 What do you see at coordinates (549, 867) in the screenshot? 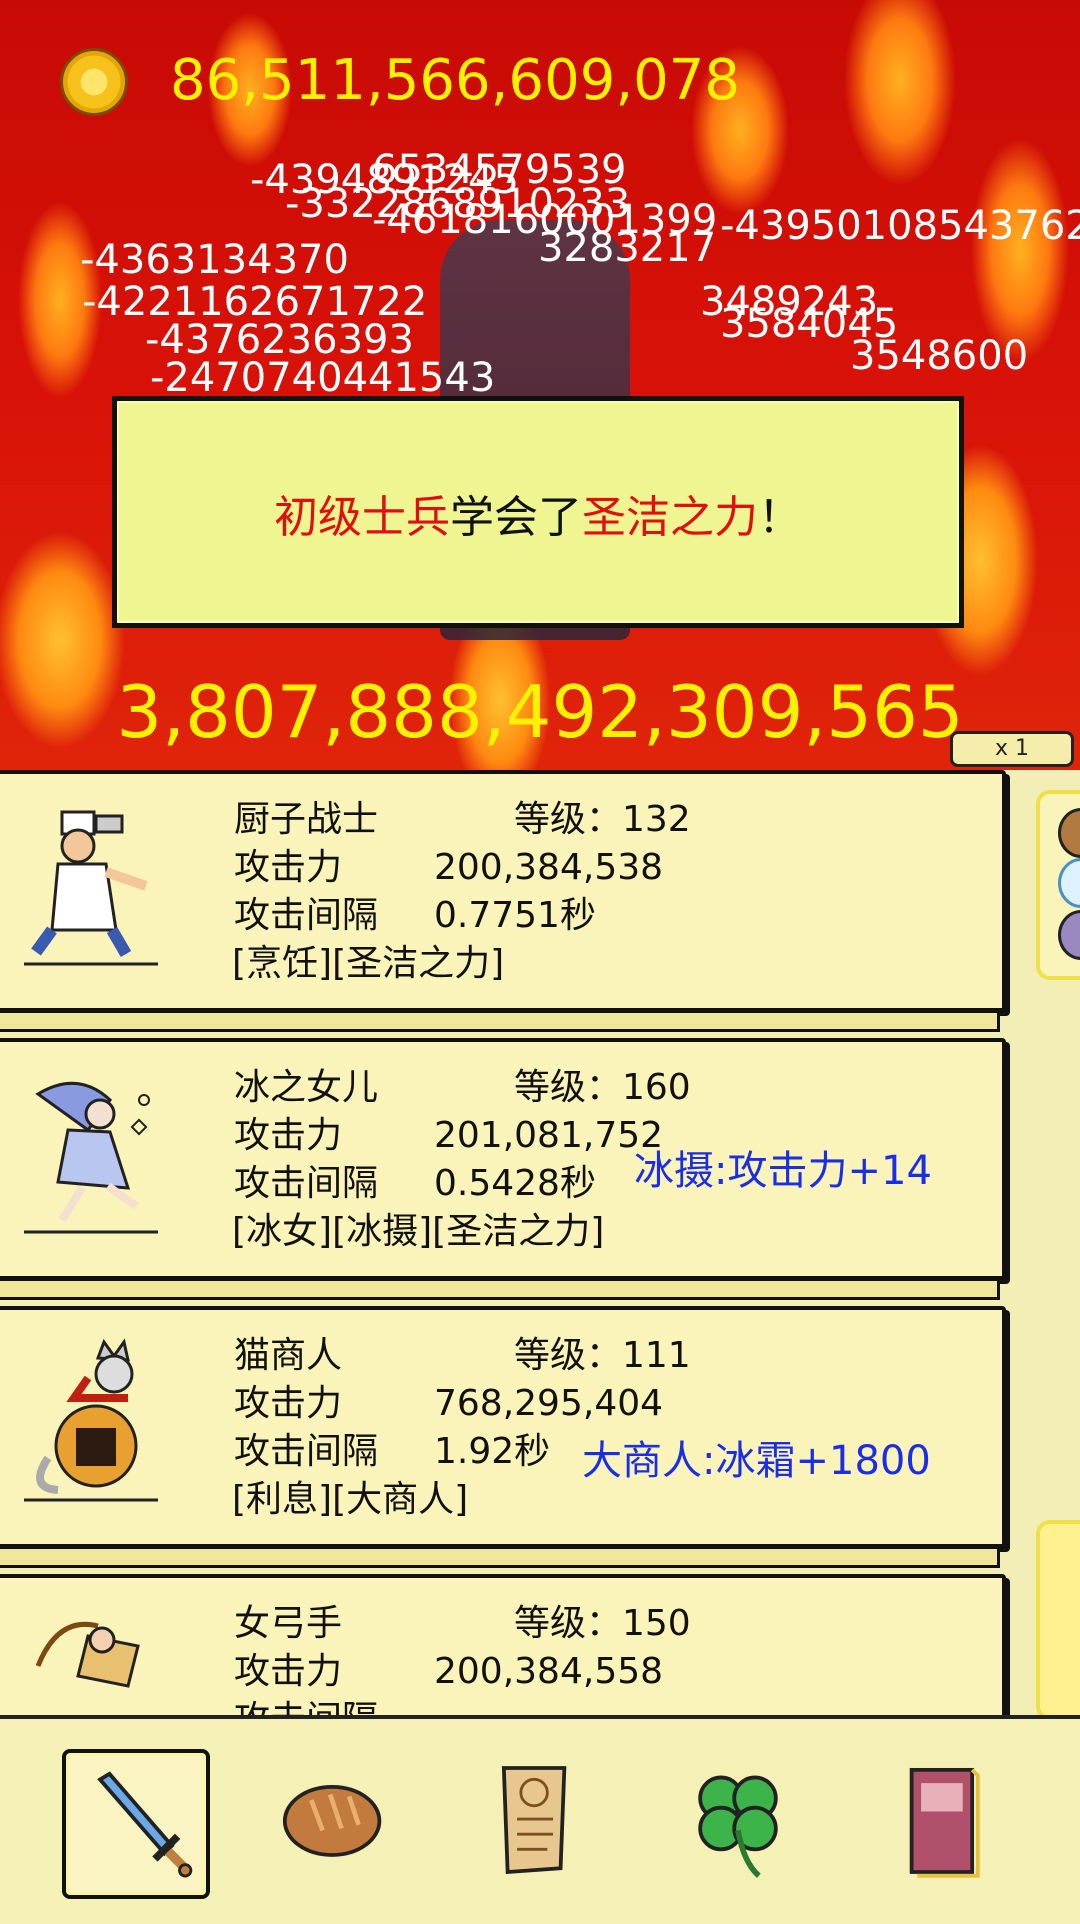
I see `attack-value: 200,384,538` at bounding box center [549, 867].